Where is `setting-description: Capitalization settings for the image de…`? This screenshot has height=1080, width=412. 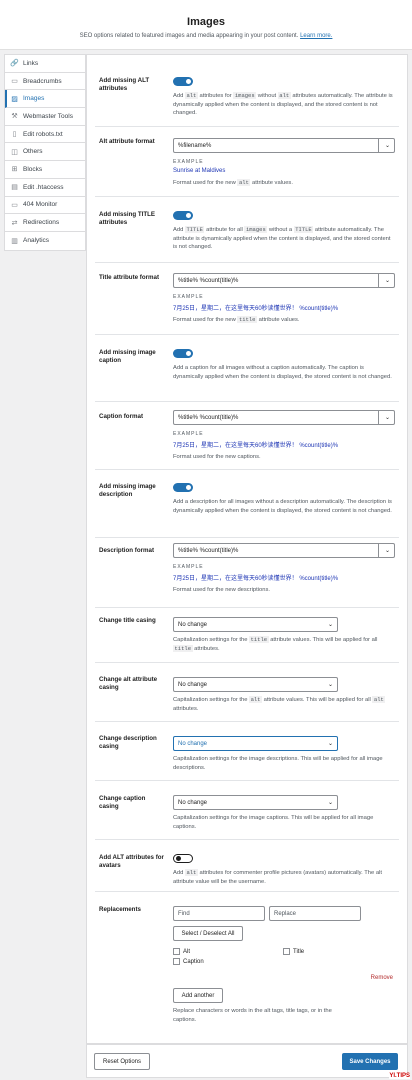
setting-description: Capitalization settings for the image de… is located at coordinates (278, 763).